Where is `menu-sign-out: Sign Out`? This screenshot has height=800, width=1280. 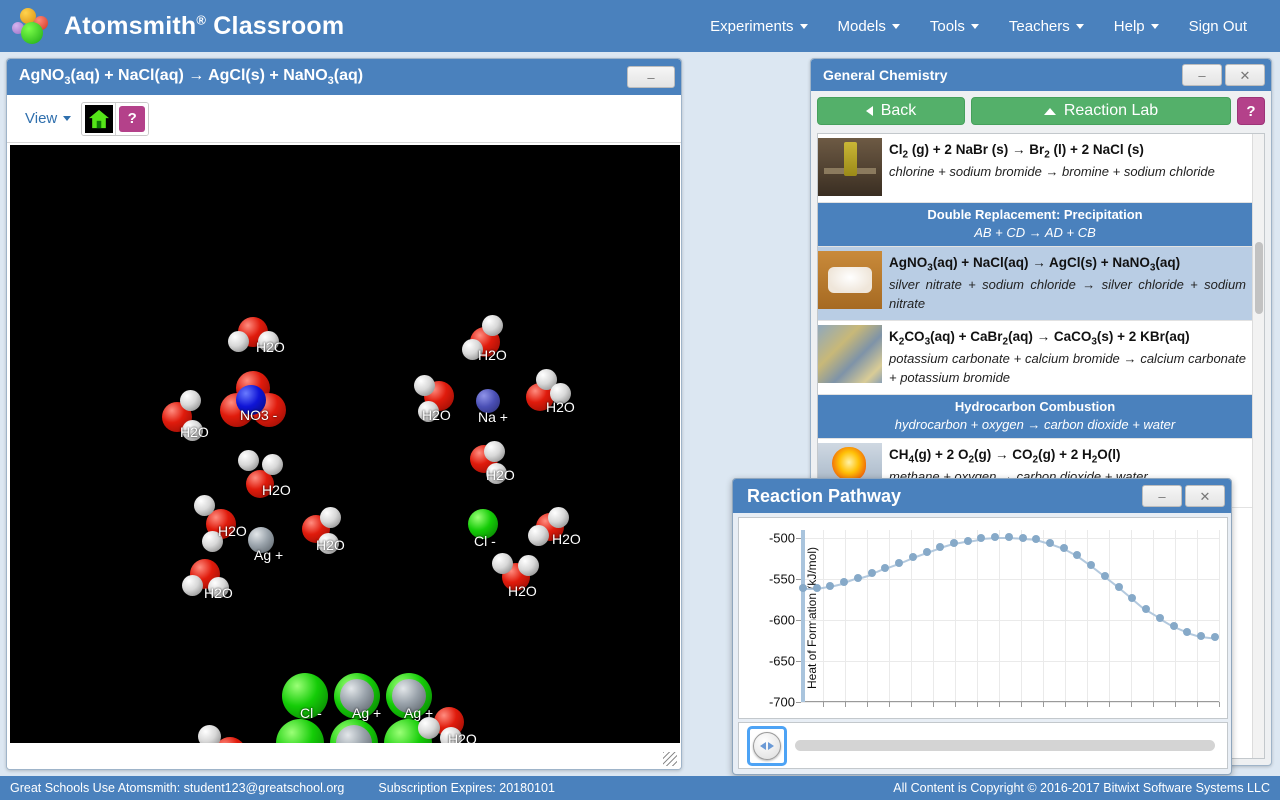 menu-sign-out: Sign Out is located at coordinates (1218, 26).